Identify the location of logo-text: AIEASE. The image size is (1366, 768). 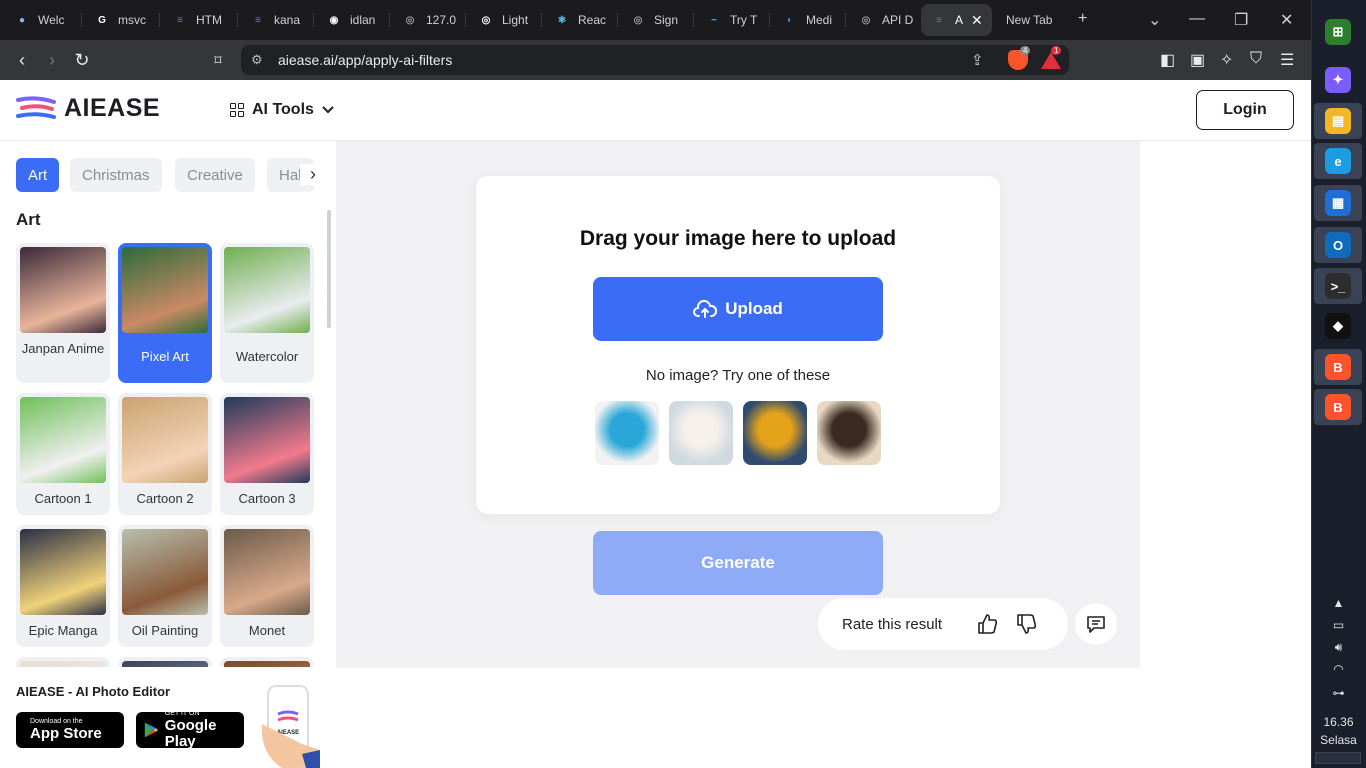
(112, 108).